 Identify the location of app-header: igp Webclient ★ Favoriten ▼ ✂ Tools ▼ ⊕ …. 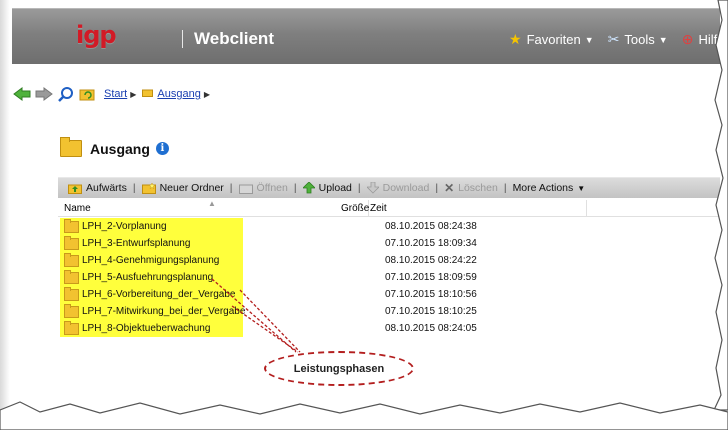
(368, 36).